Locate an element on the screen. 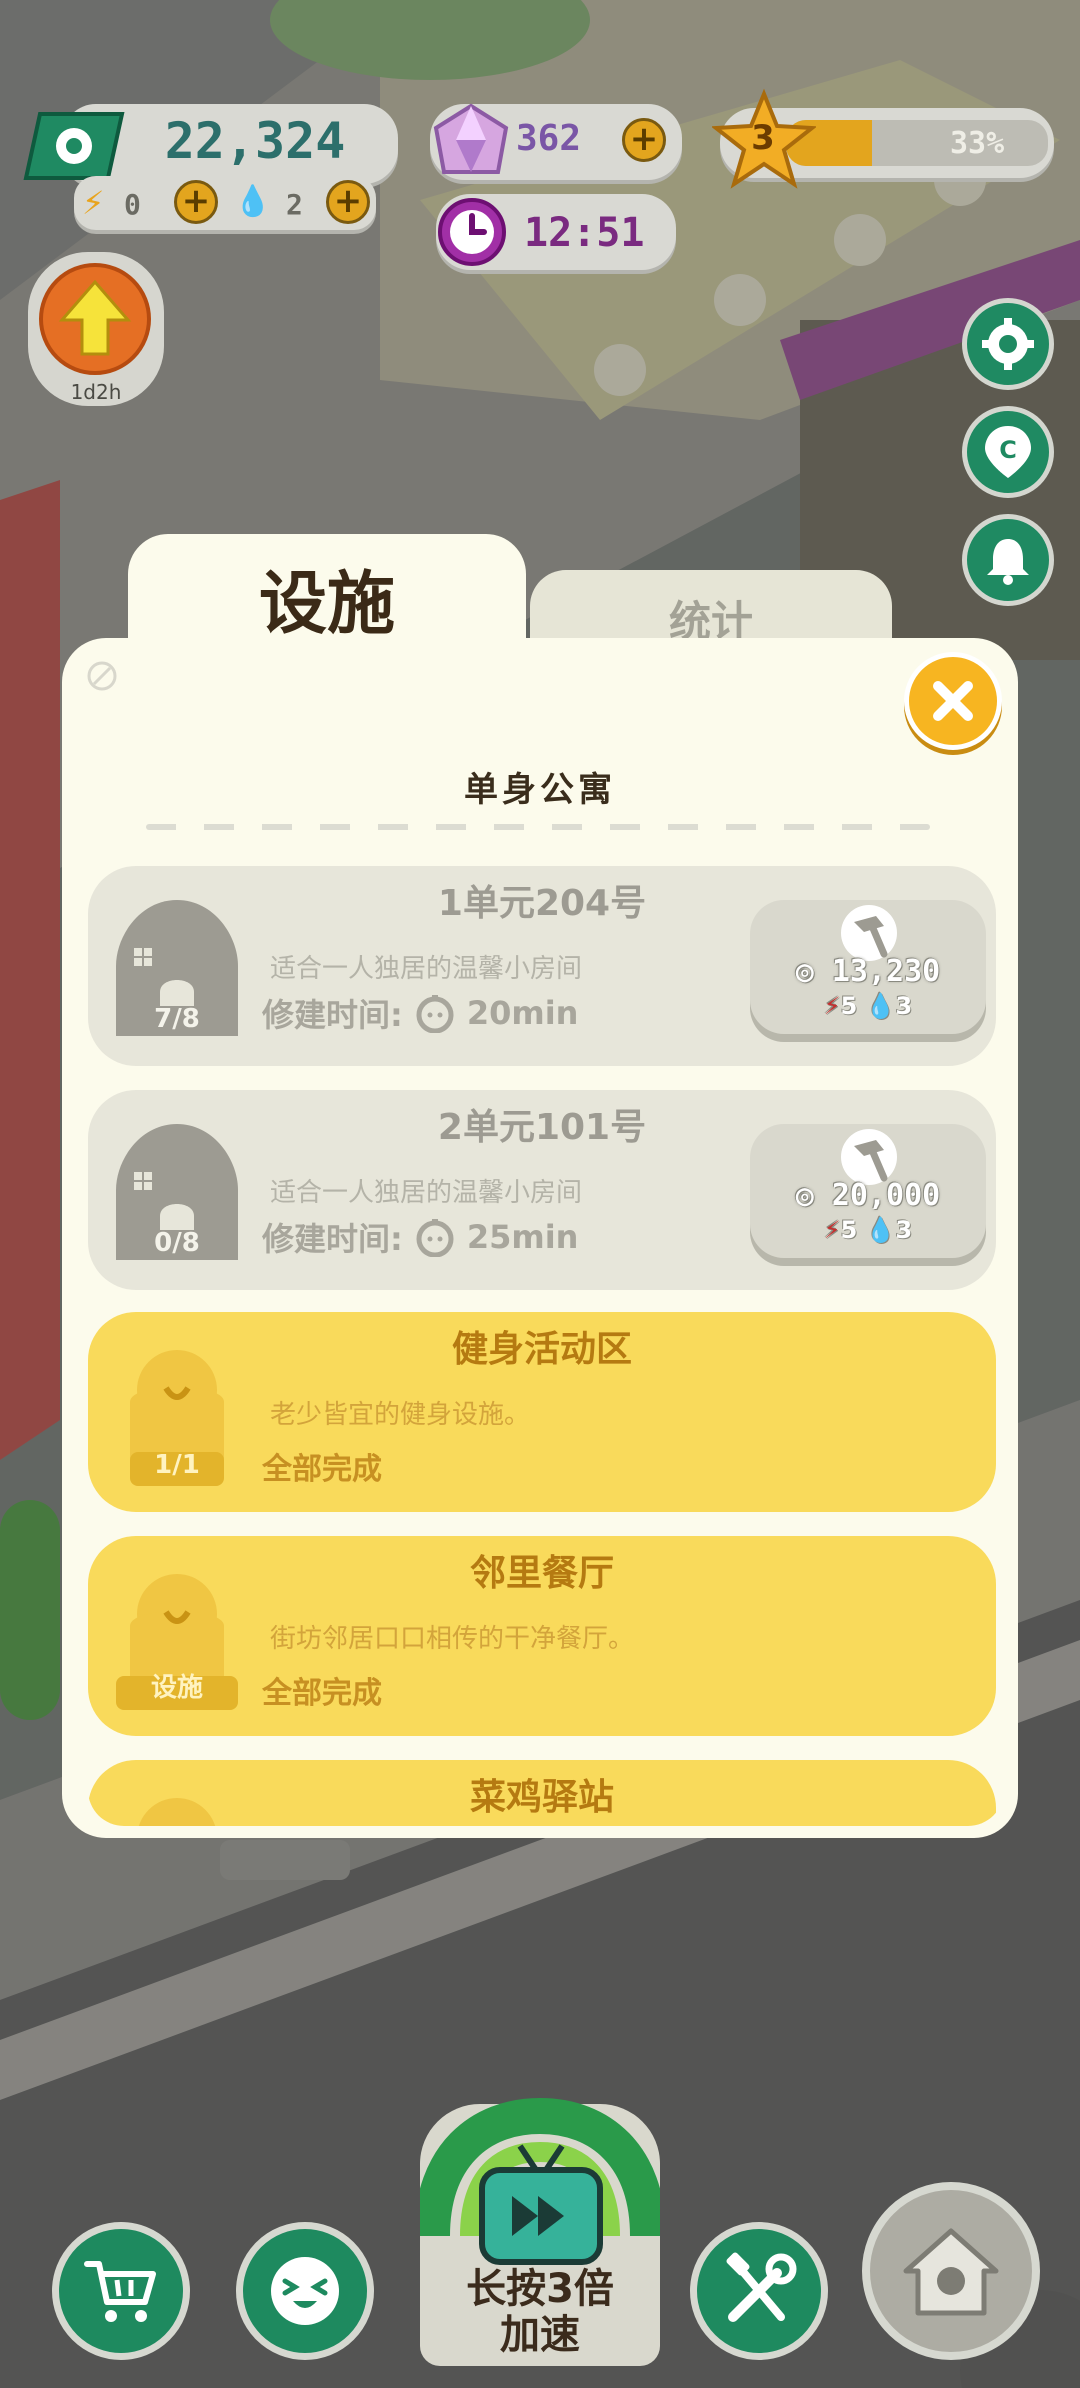  close-button is located at coordinates (953, 701).